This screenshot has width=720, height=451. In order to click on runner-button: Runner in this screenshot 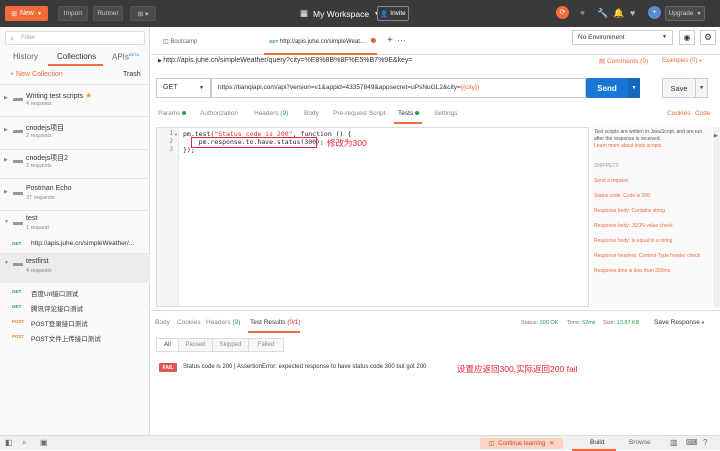, I will do `click(108, 13)`.